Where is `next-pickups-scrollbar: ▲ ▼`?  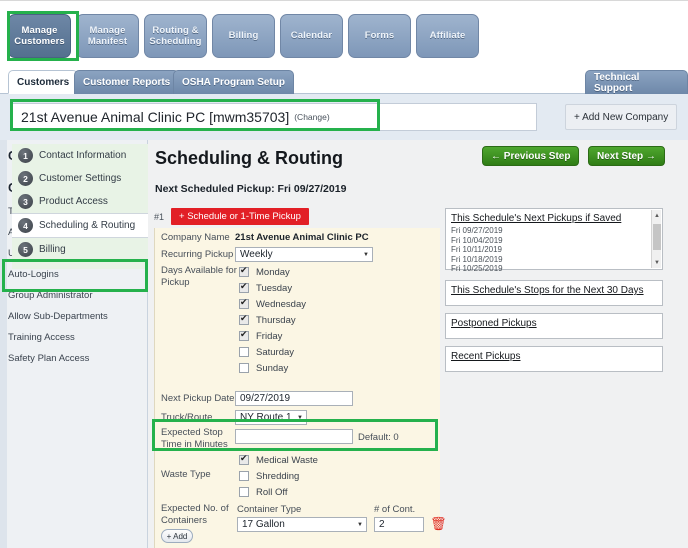
next-pickups-scrollbar: ▲ ▼ is located at coordinates (656, 239).